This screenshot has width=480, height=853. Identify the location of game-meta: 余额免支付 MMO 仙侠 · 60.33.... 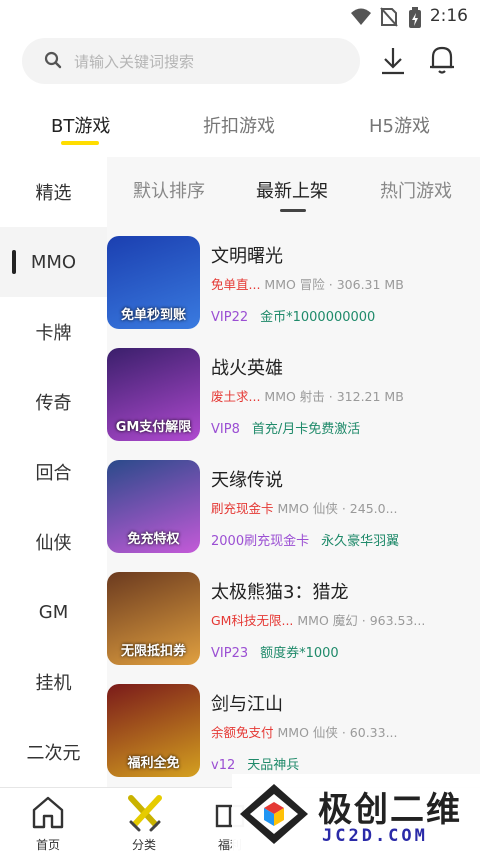
(304, 731).